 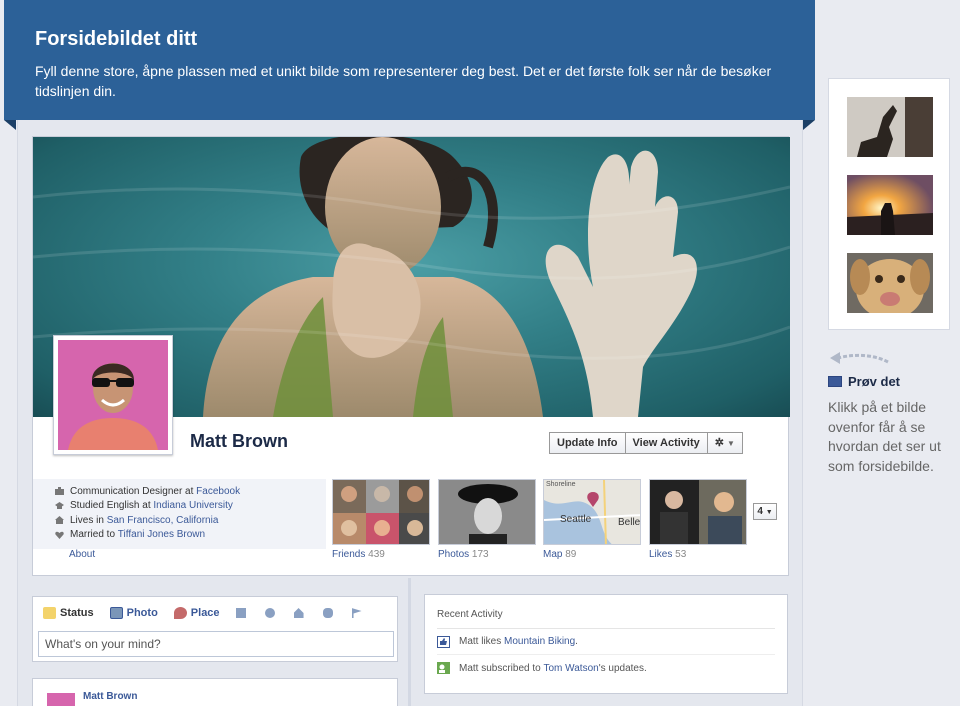 I want to click on map-label-top: Shoreline, so click(x=561, y=484).